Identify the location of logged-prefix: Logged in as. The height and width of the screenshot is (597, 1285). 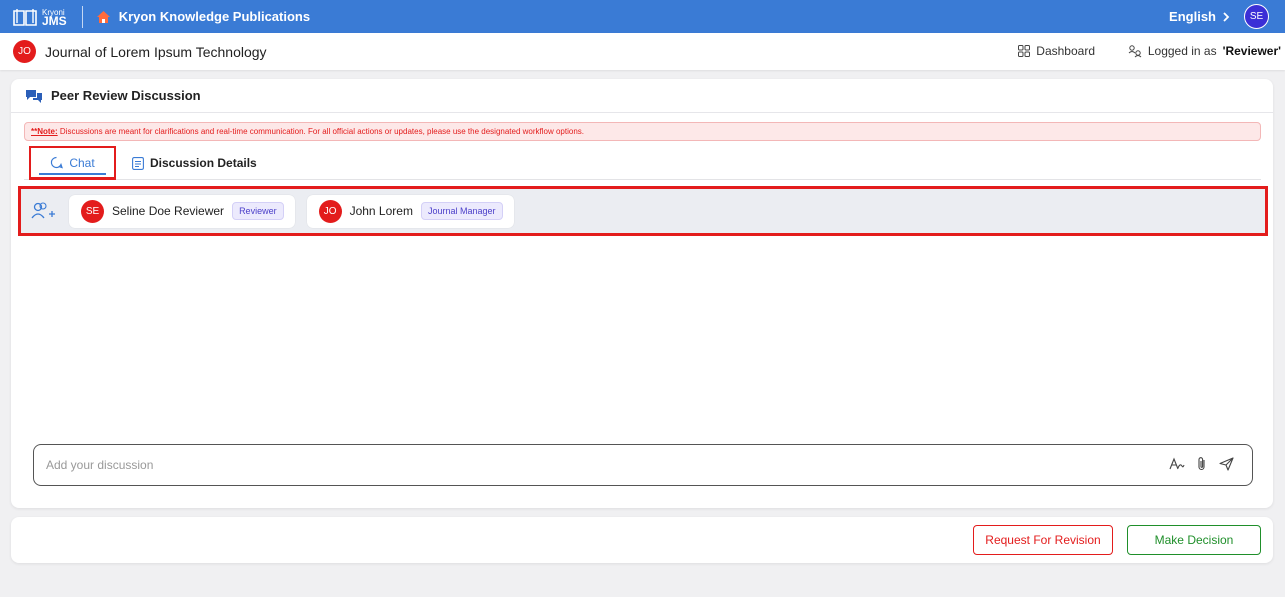
(1182, 51).